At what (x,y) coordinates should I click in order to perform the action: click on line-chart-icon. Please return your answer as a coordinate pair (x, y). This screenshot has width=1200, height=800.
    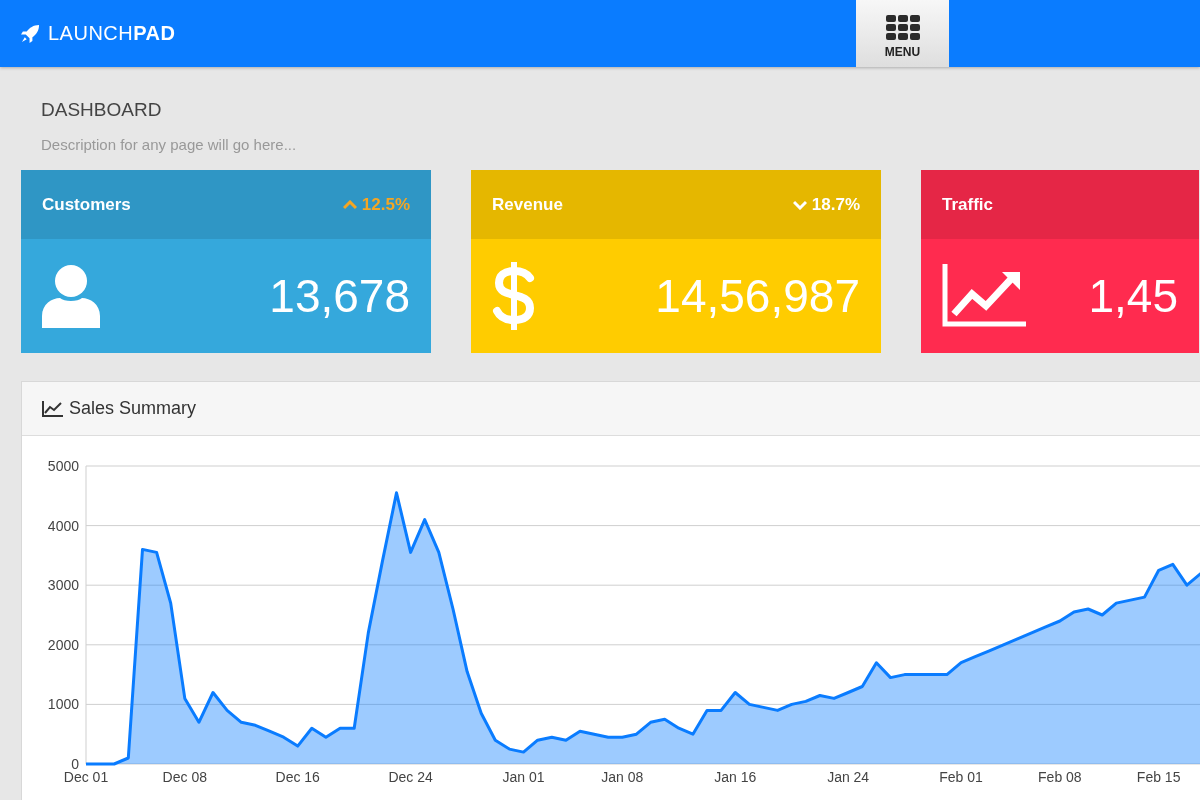
    Looking at the image, I should click on (52, 408).